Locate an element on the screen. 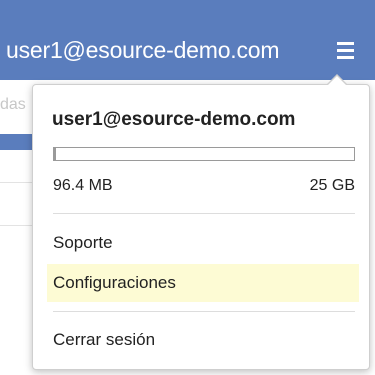 Image resolution: width=375 pixels, height=375 pixels. storage-used-label: 96.4 MB is located at coordinates (83, 185).